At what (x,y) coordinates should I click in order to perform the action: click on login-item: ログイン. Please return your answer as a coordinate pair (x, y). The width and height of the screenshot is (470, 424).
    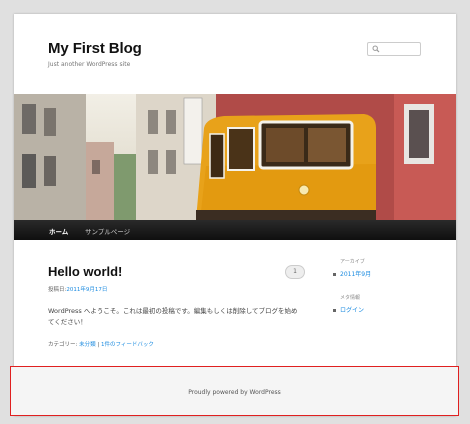
    Looking at the image, I should click on (348, 309).